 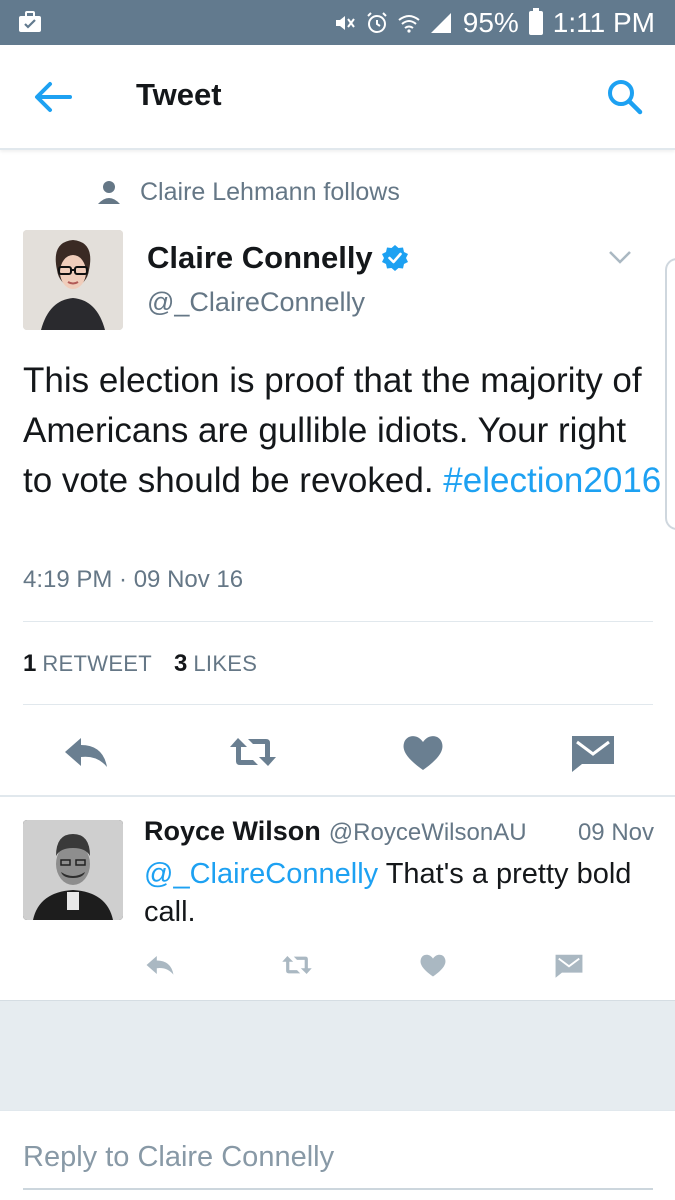 I want to click on empty-area, so click(x=337, y=1055).